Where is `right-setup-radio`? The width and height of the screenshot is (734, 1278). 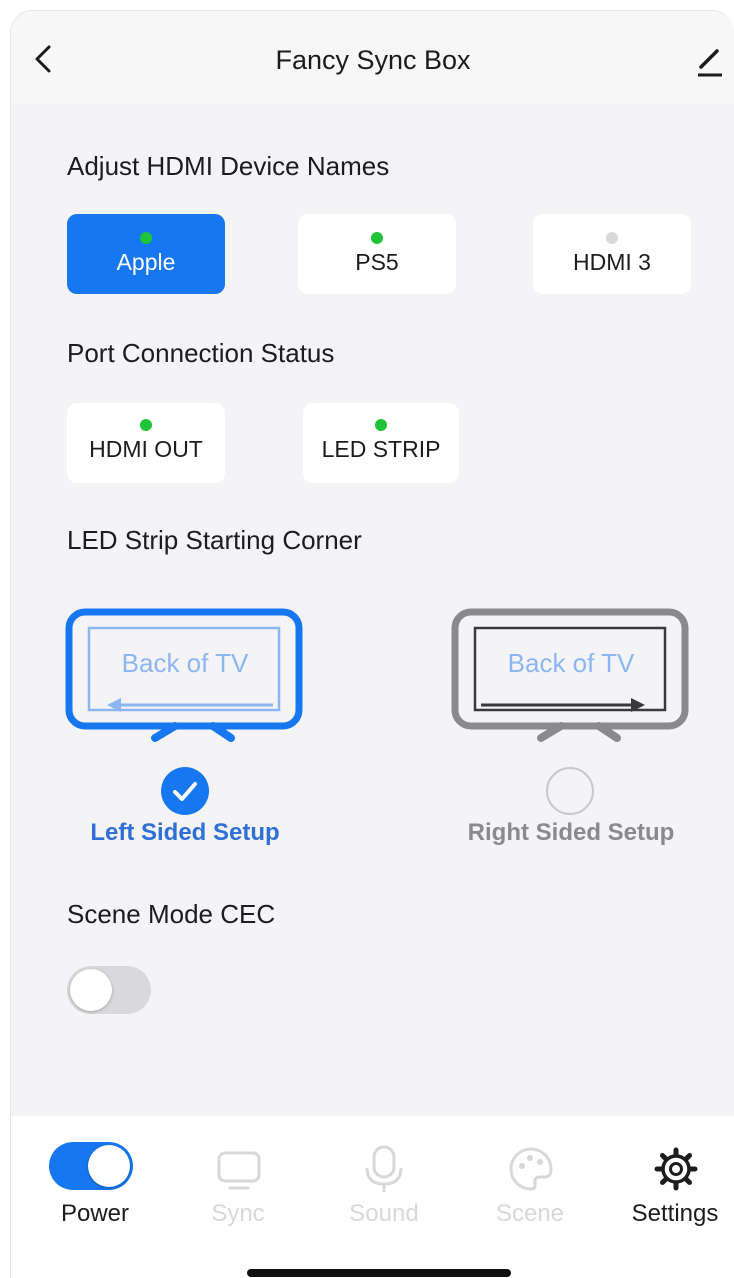 right-setup-radio is located at coordinates (570, 791).